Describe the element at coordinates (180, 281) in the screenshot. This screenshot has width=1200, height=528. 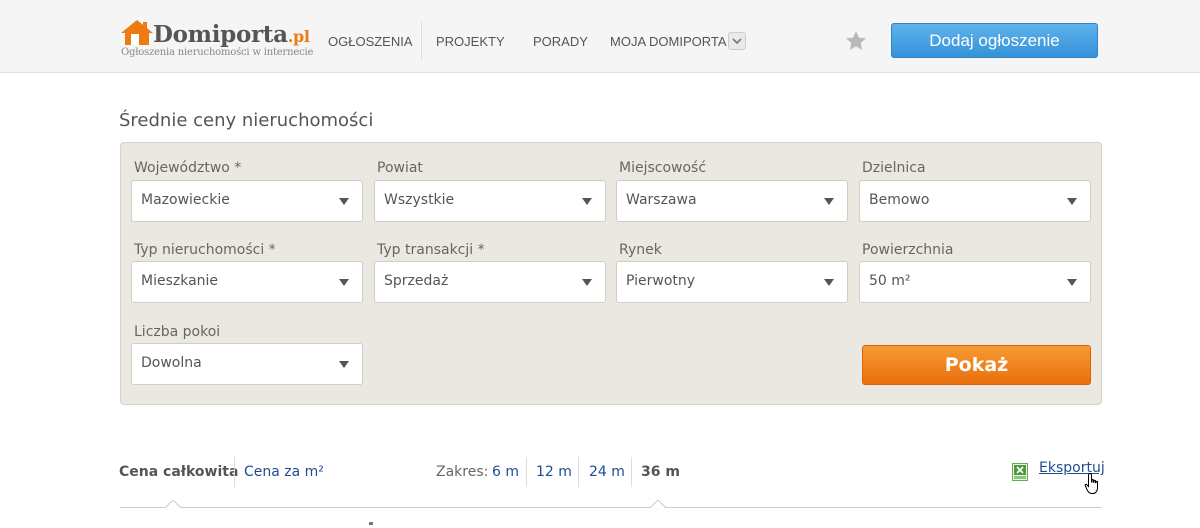
I see `typ-nieruchomosci-value: Mieszkanie` at that location.